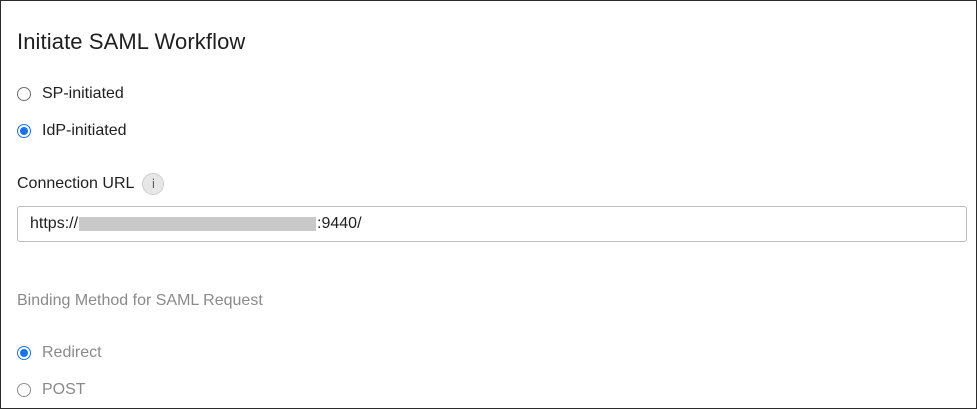 Image resolution: width=977 pixels, height=409 pixels. What do you see at coordinates (83, 93) in the screenshot?
I see `sp-initiated-label: SP-initiated` at bounding box center [83, 93].